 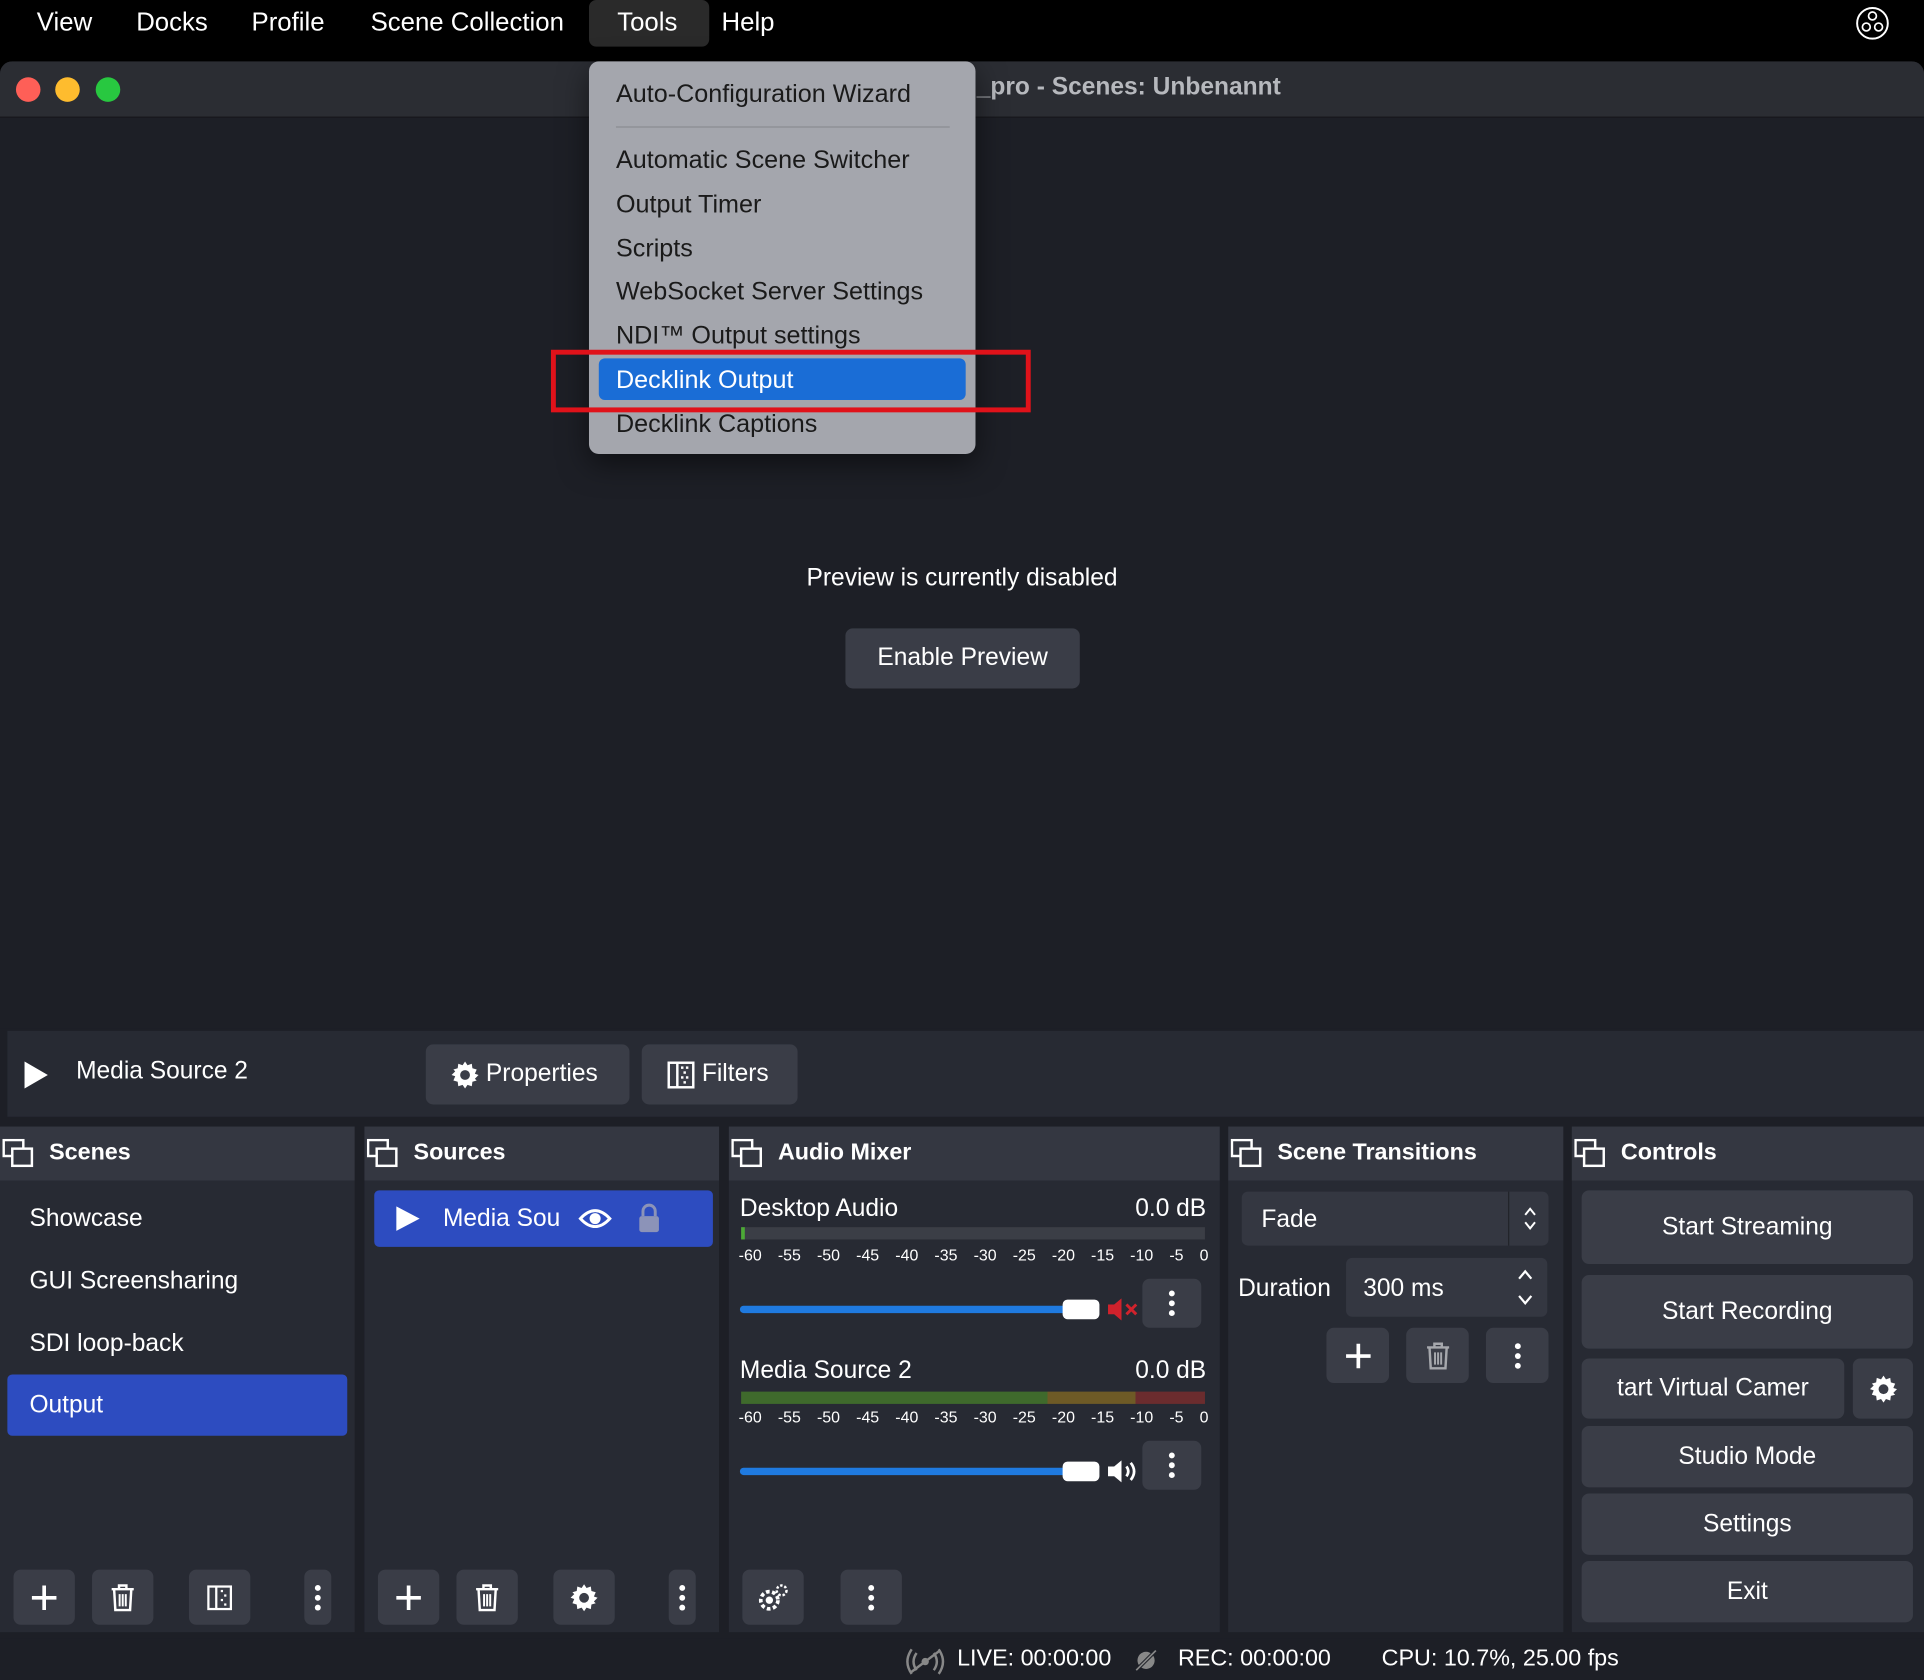 What do you see at coordinates (828, 1416) in the screenshot?
I see `tick-label: -50` at bounding box center [828, 1416].